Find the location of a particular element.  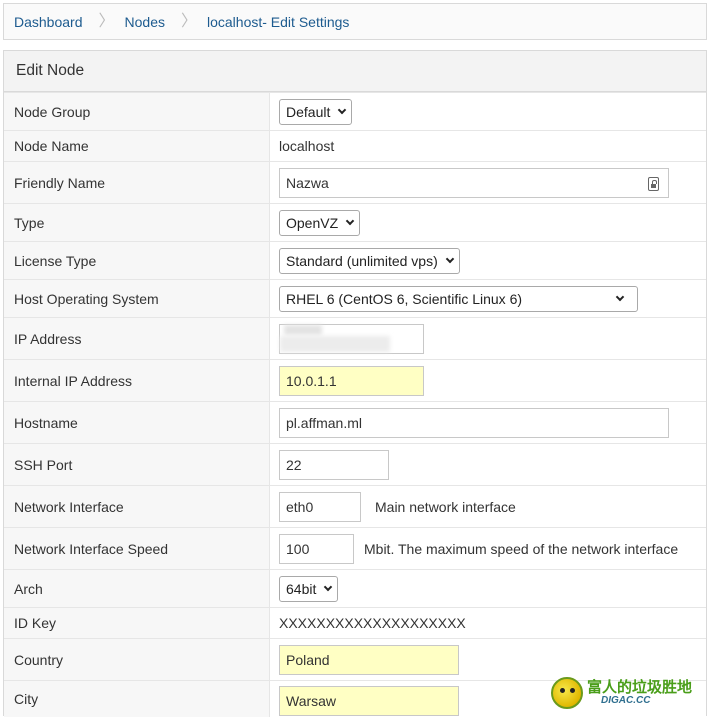

ssh-port-label: SSH Port is located at coordinates (137, 464).